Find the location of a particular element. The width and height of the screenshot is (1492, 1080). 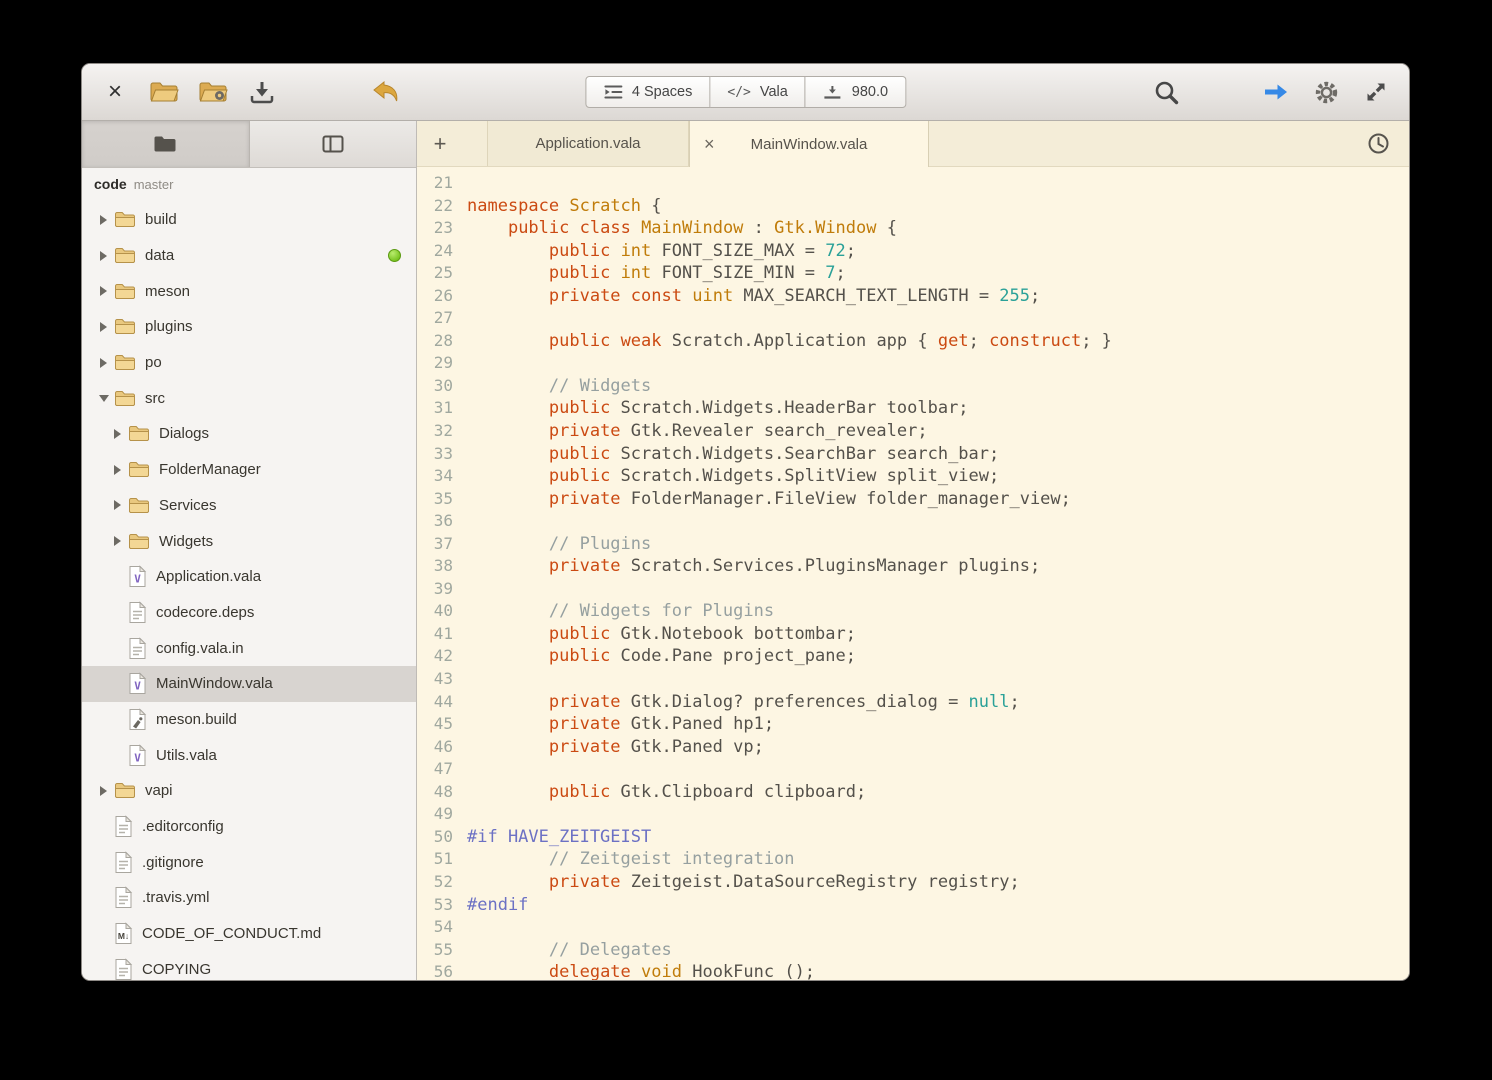

tree-item-po: po is located at coordinates (249, 363).